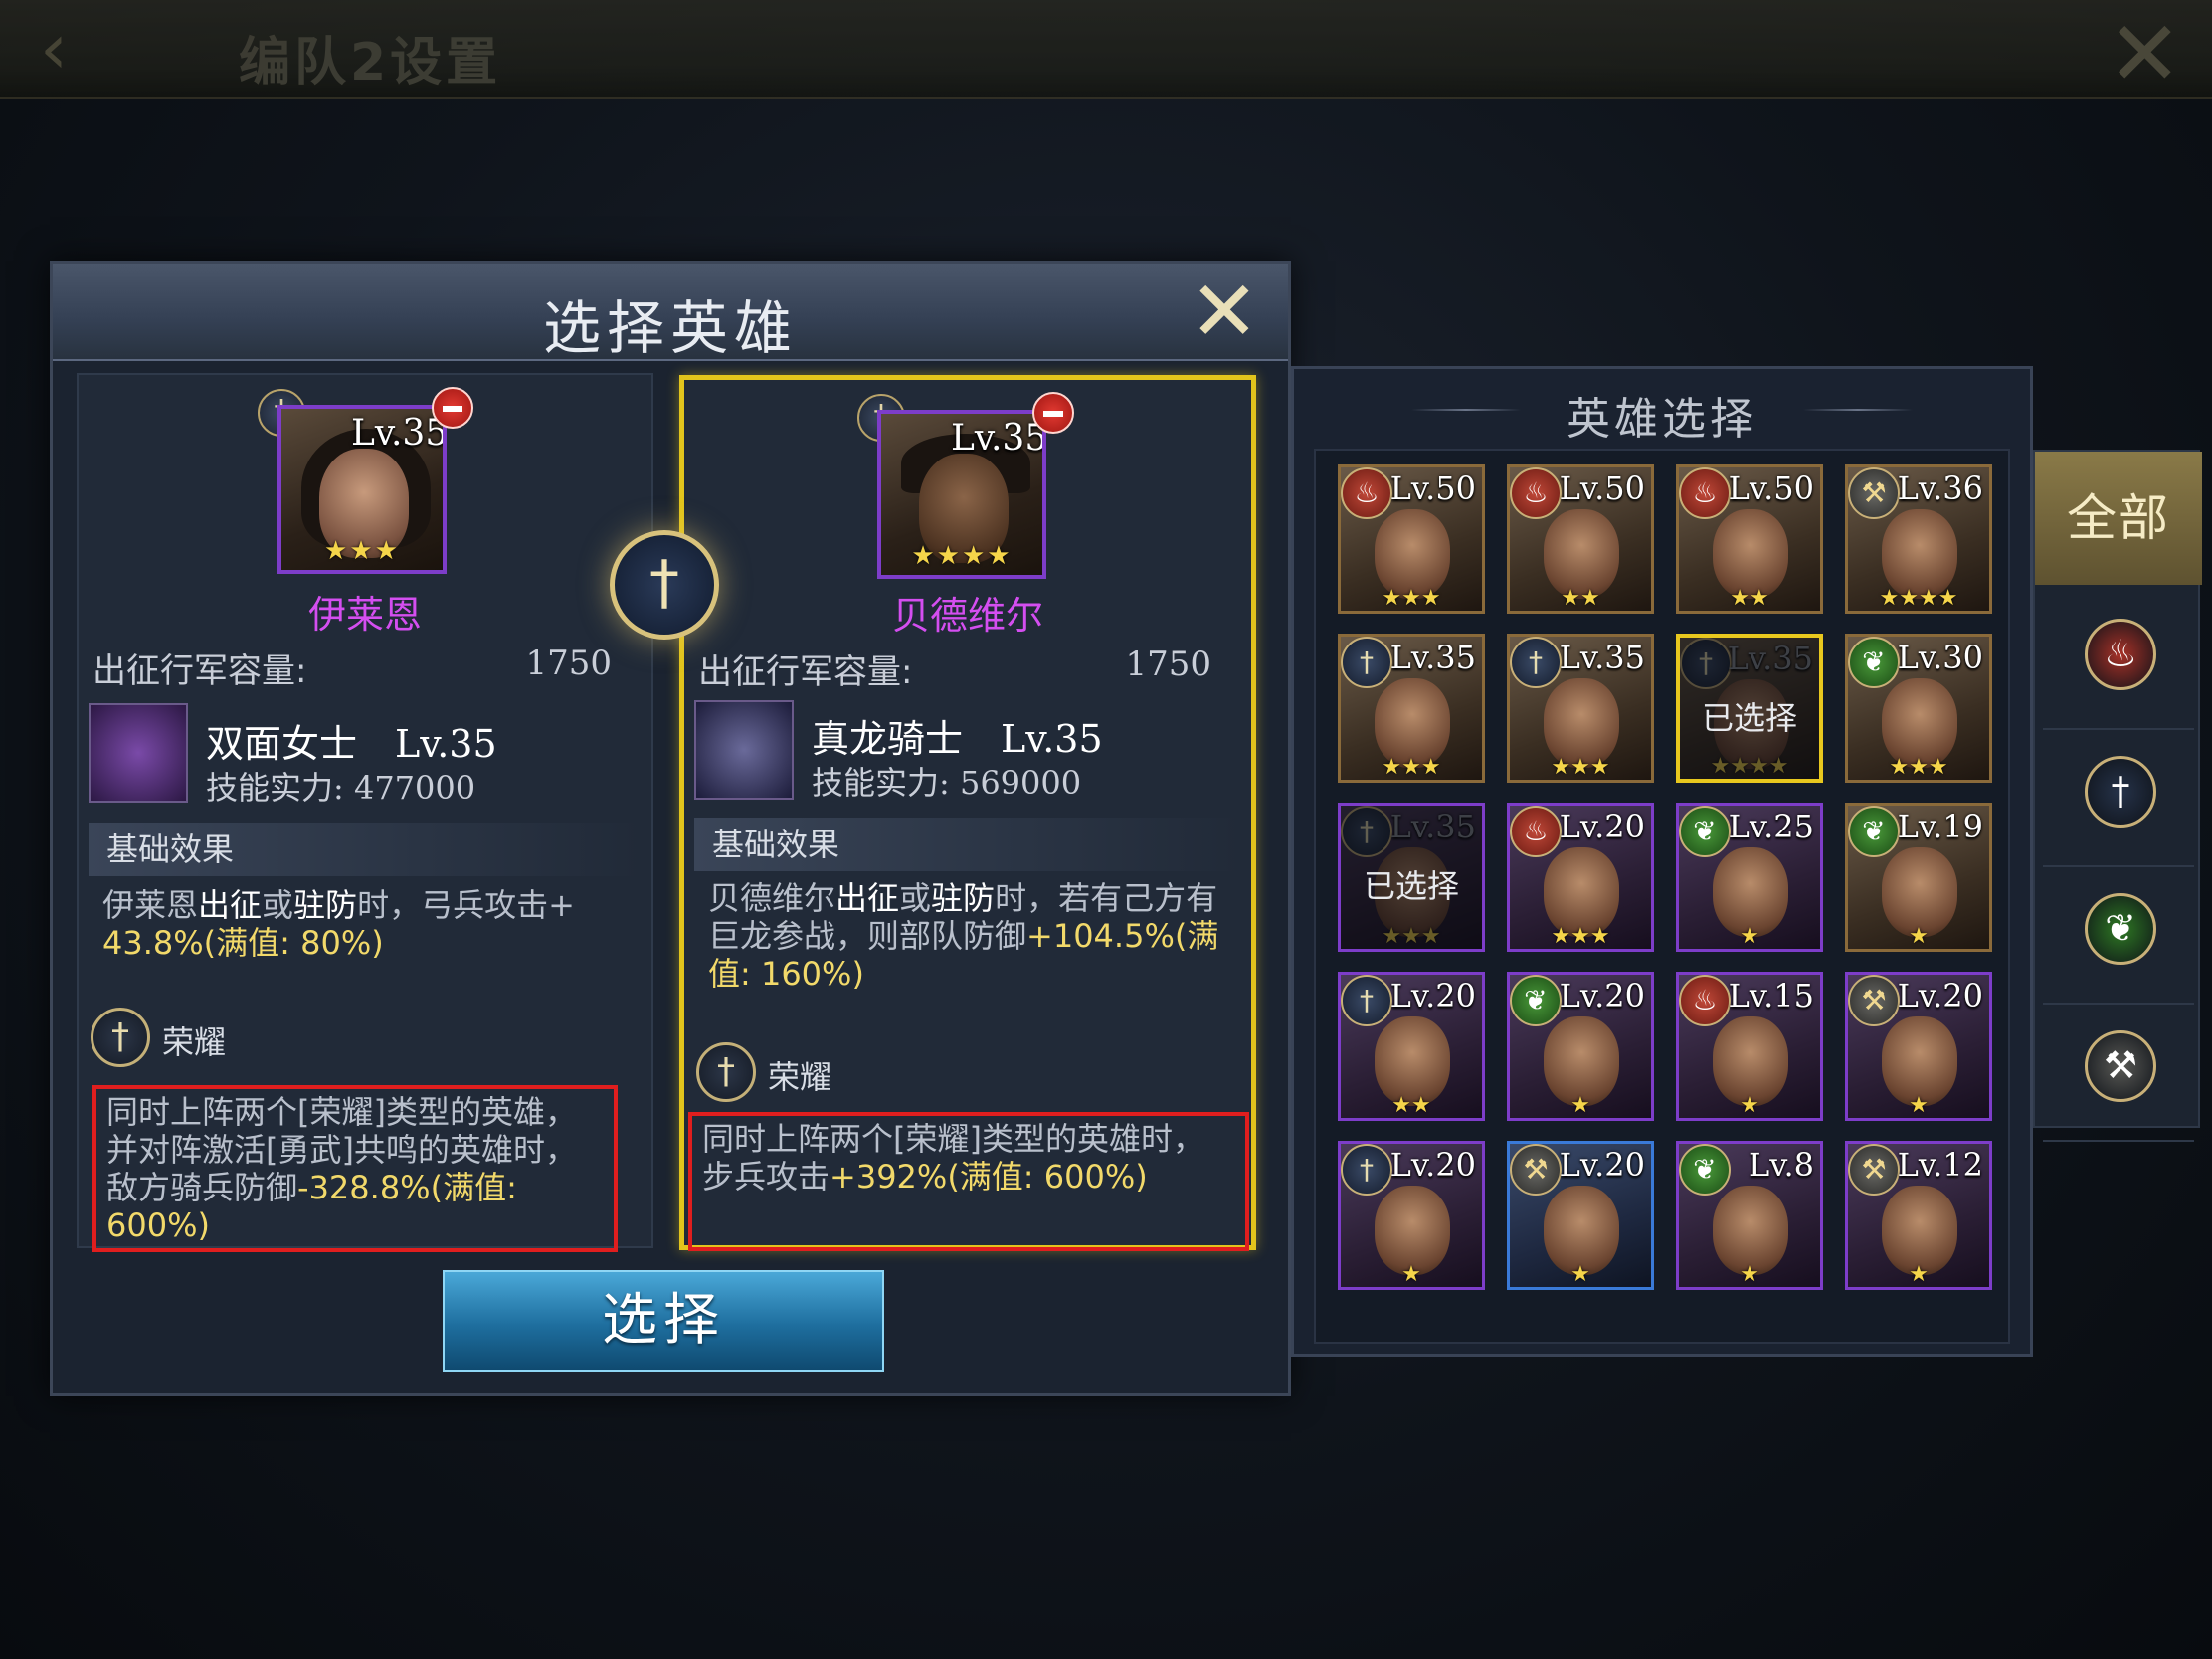 The image size is (2212, 1659). I want to click on hero-card: ⚒ Lv.12 ★, so click(1918, 1215).